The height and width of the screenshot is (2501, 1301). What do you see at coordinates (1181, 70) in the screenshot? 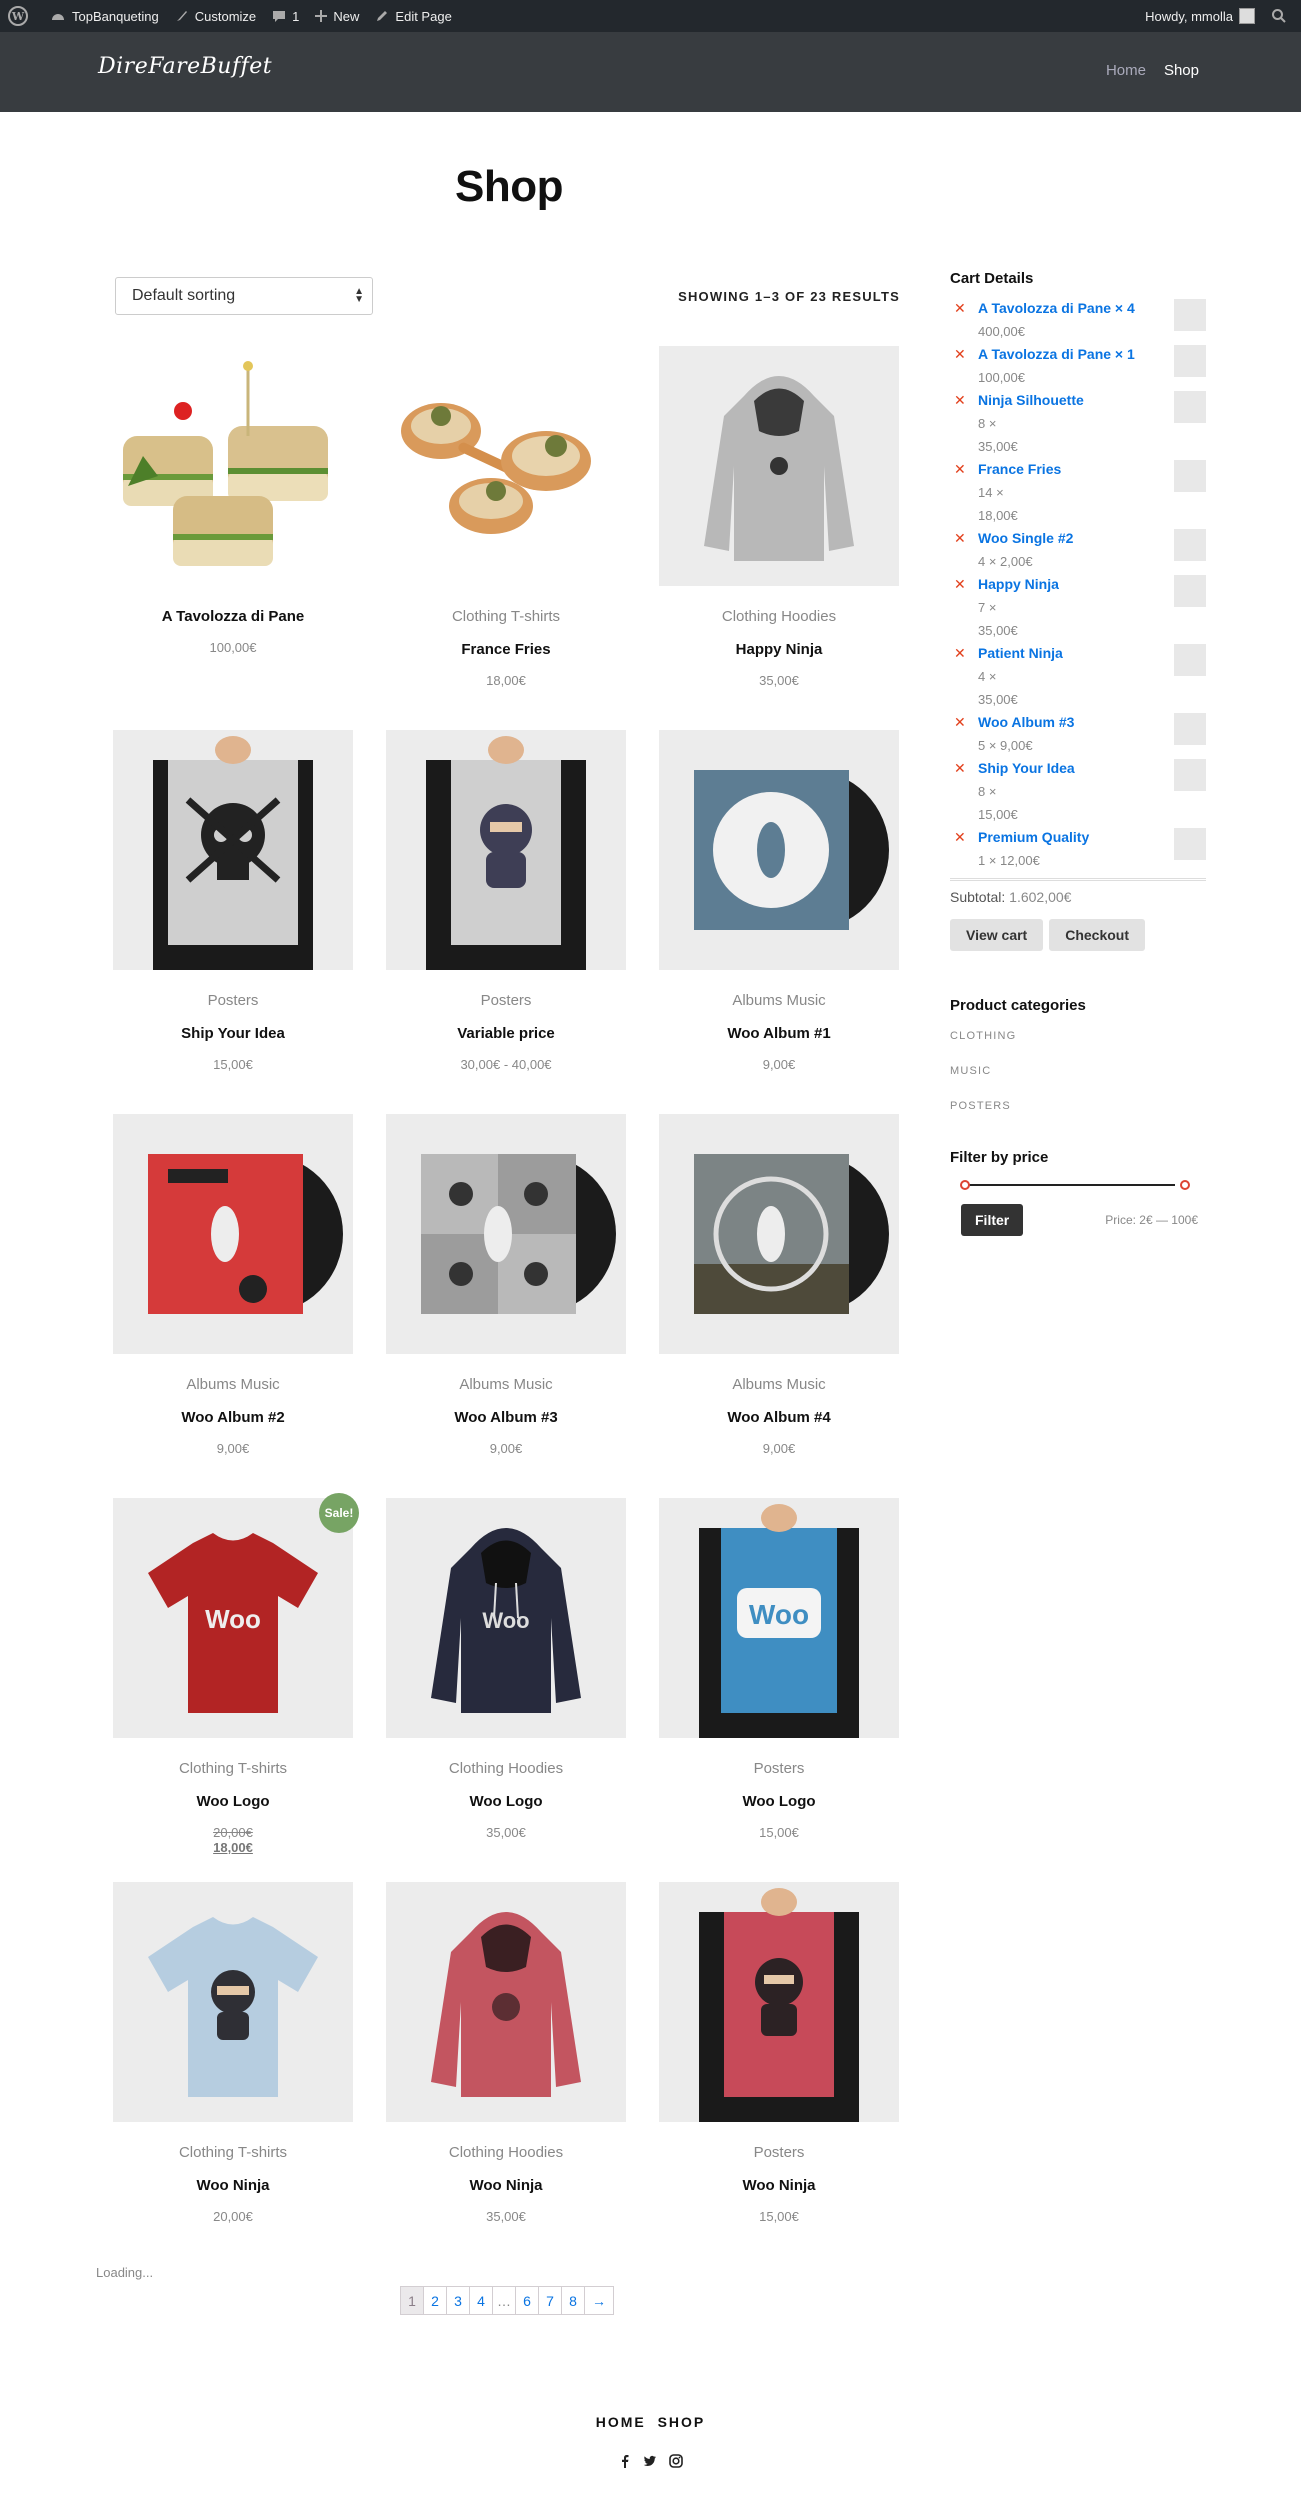
I see `nav-shop: Shop` at bounding box center [1181, 70].